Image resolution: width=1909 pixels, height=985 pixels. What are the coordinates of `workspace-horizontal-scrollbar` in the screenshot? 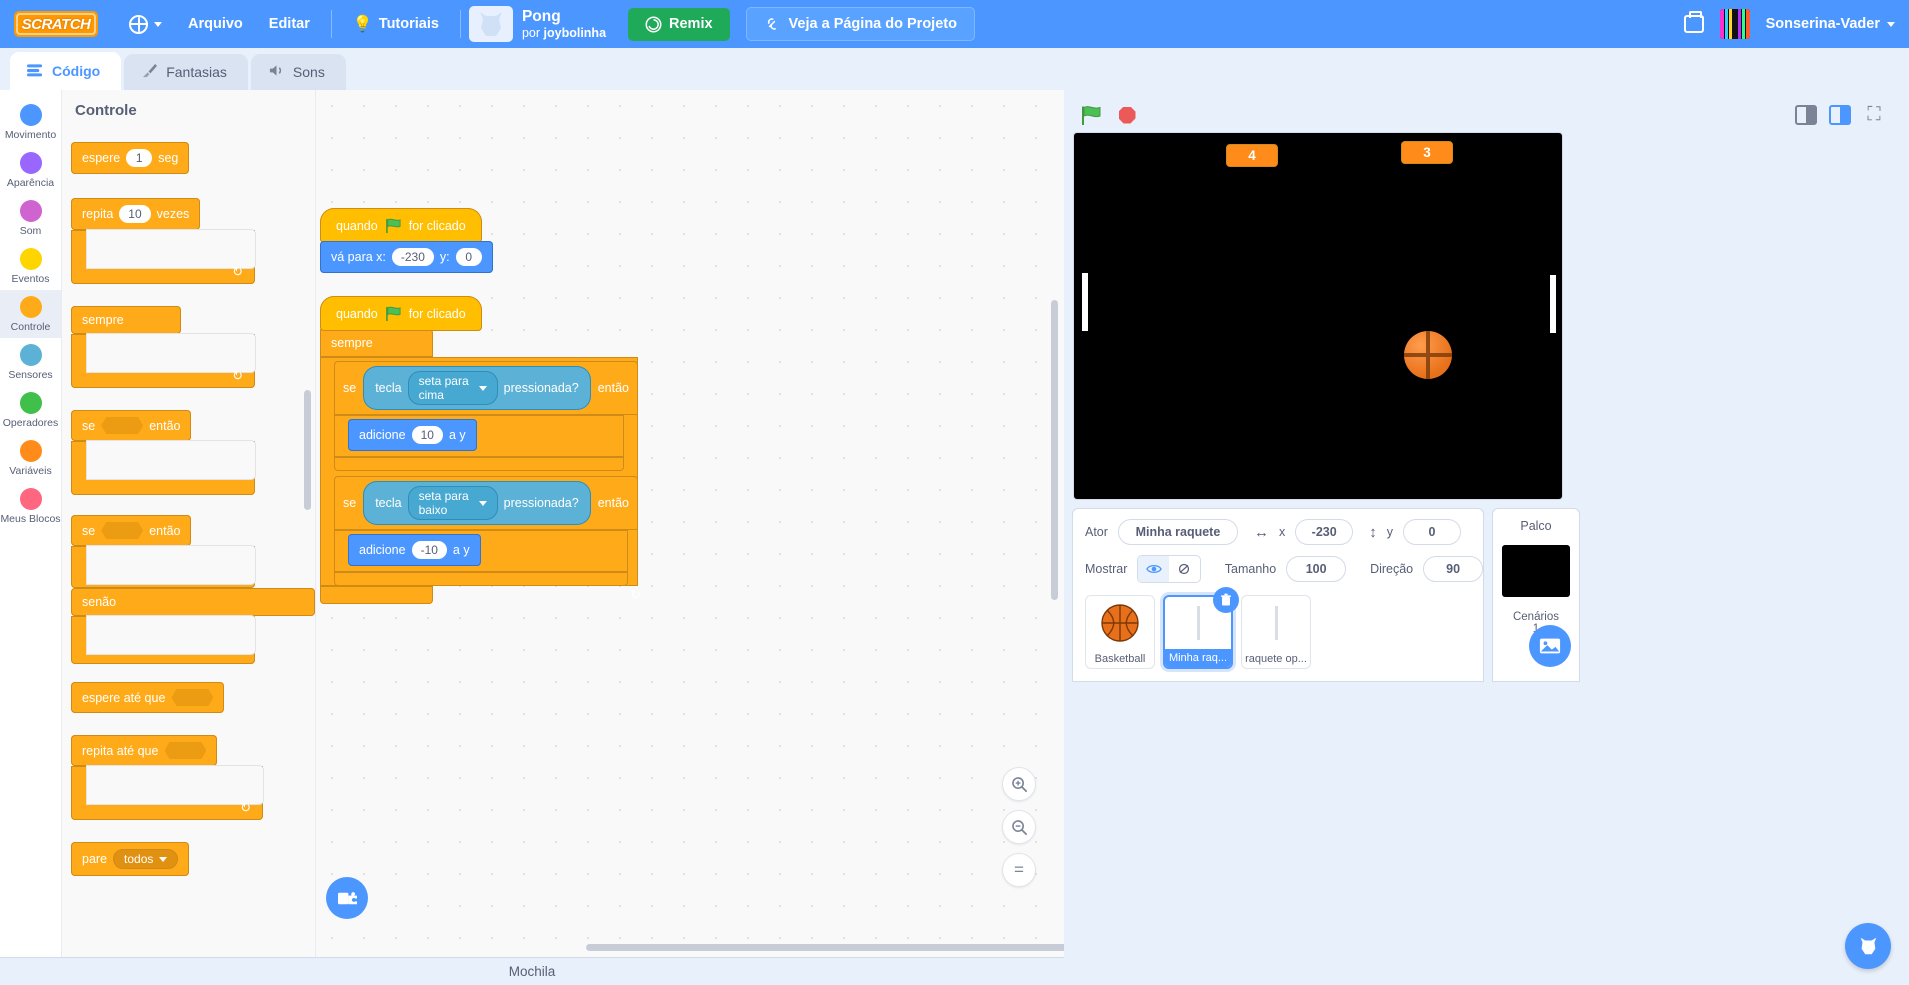 It's located at (825, 947).